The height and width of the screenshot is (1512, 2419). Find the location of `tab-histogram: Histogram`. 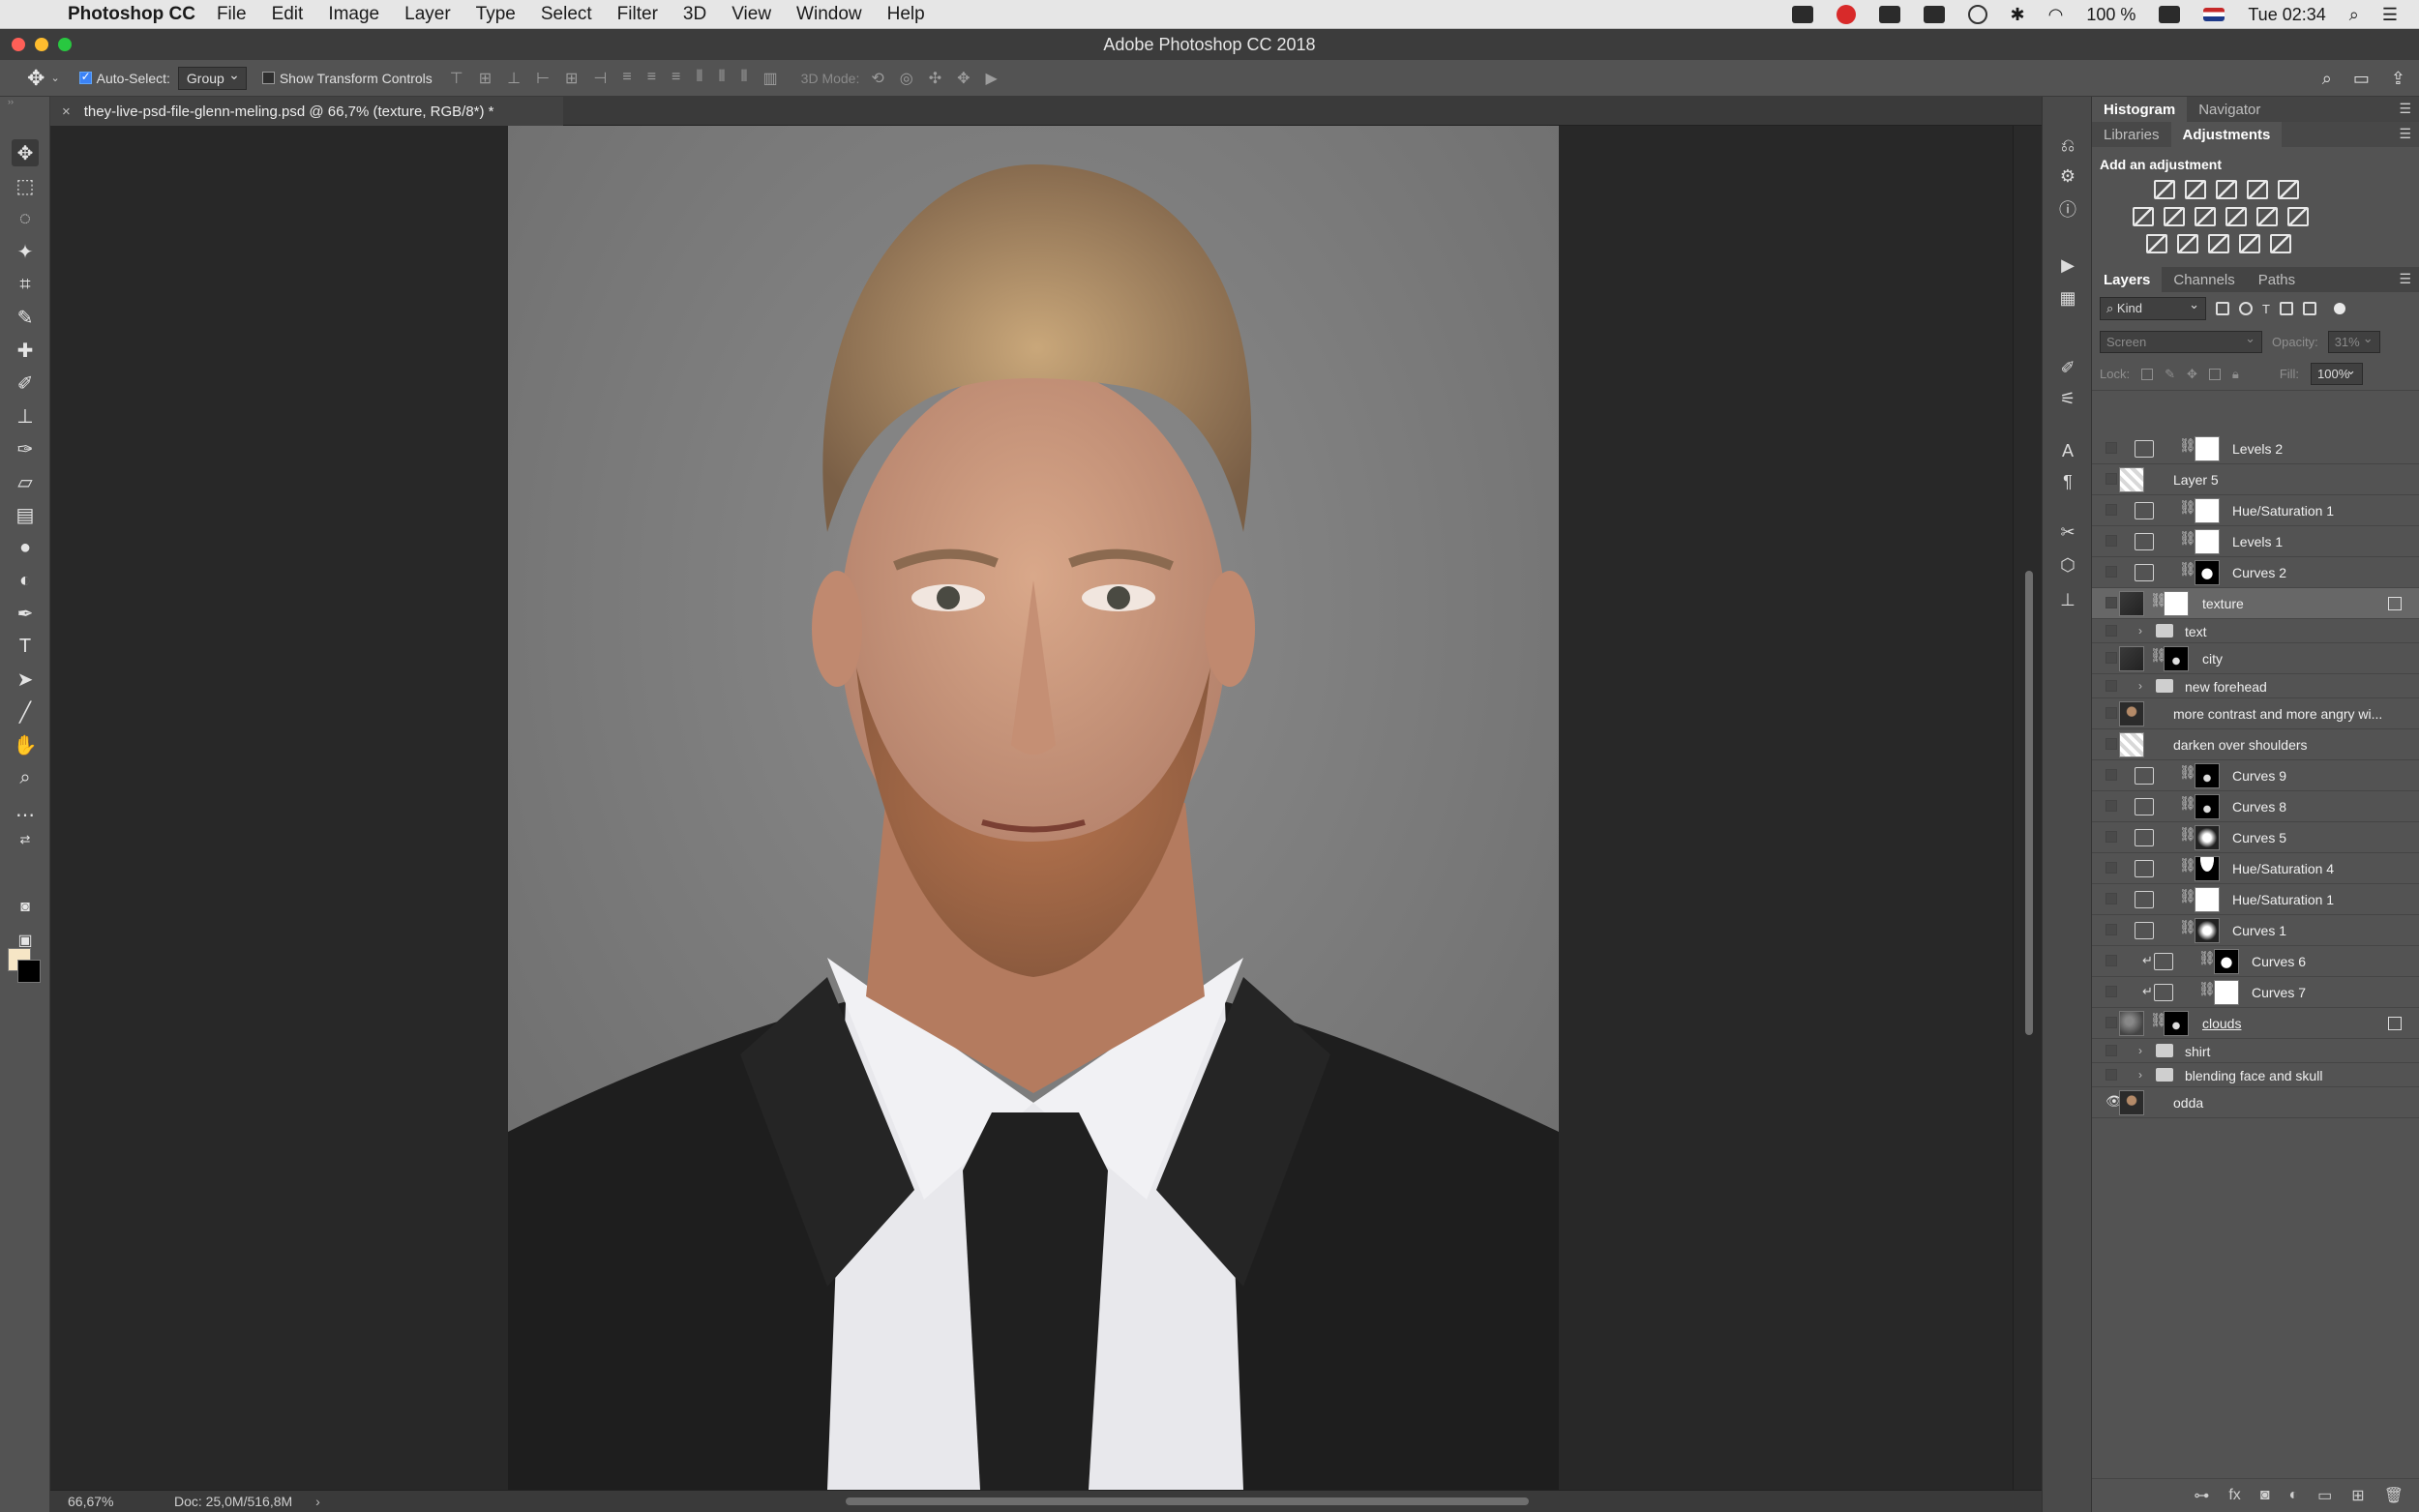

tab-histogram: Histogram is located at coordinates (2140, 110).